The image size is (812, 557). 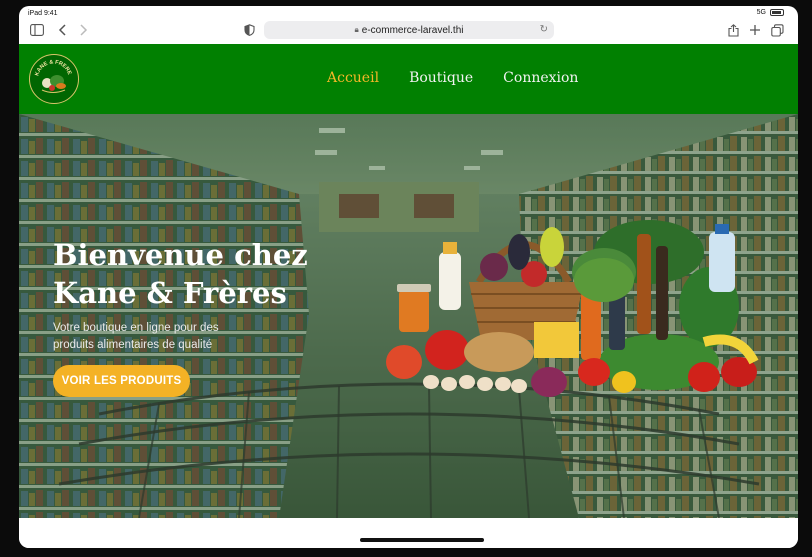 I want to click on hero-title-line1: Bienvenue chez, so click(x=180, y=255).